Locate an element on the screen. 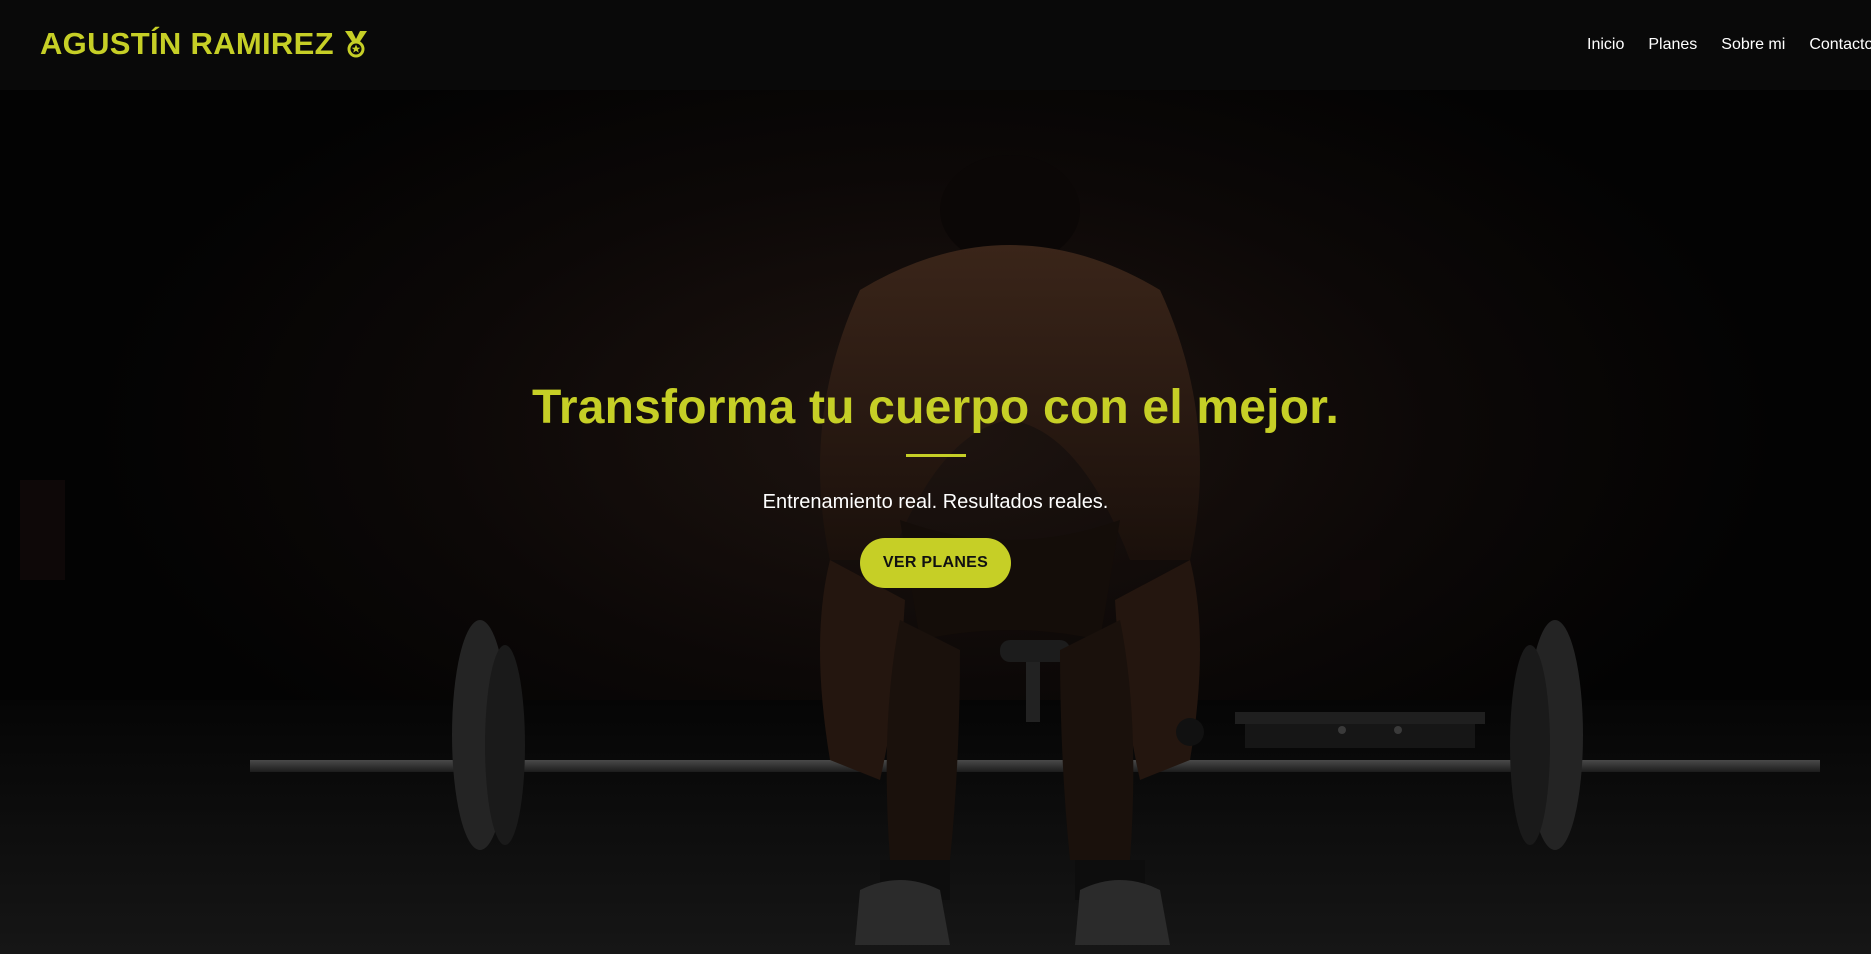 This screenshot has height=954, width=1871. ver-planes-button: VER PLANES is located at coordinates (935, 563).